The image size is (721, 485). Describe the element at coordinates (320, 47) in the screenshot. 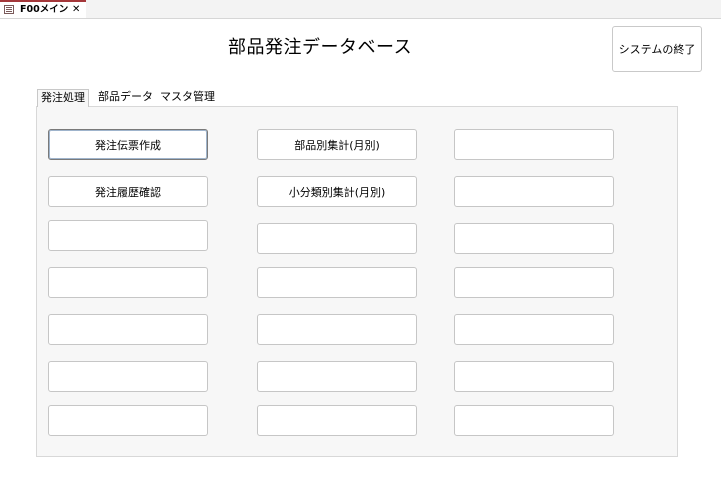

I see `page-title: 部品発注データベース` at that location.